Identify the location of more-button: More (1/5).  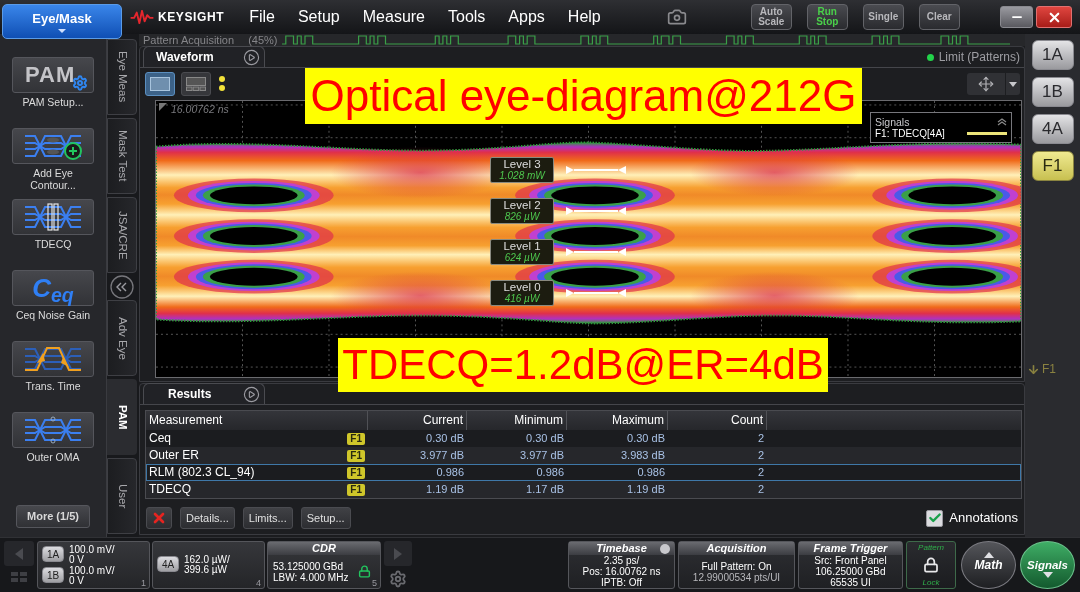
(53, 516).